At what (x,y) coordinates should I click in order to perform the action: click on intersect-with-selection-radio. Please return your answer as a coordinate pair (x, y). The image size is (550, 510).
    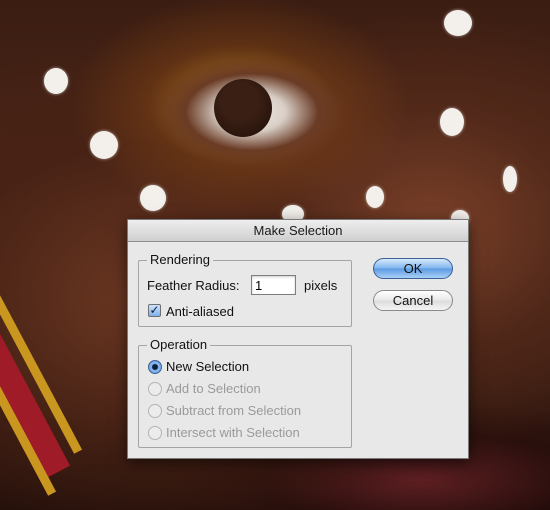
    Looking at the image, I should click on (155, 433).